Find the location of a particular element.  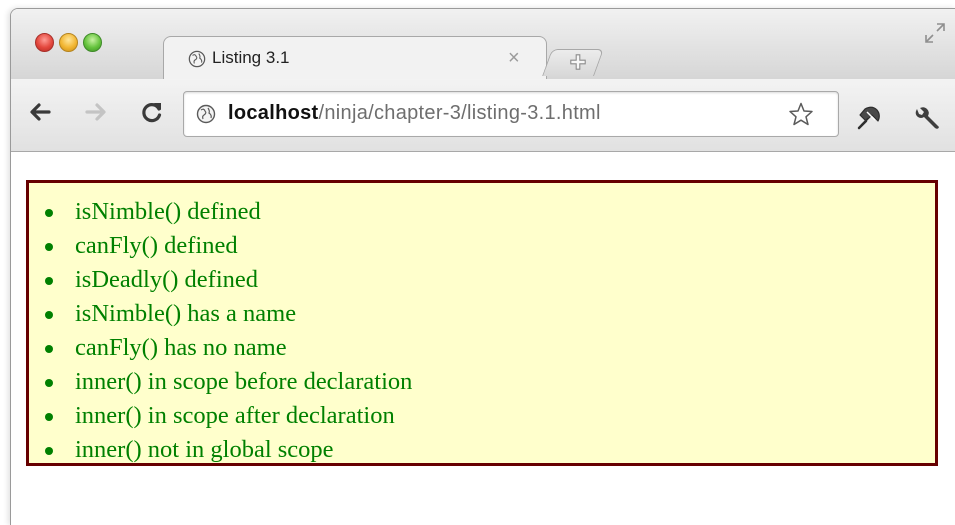

result-item: isDeadly() defined is located at coordinates (490, 280).